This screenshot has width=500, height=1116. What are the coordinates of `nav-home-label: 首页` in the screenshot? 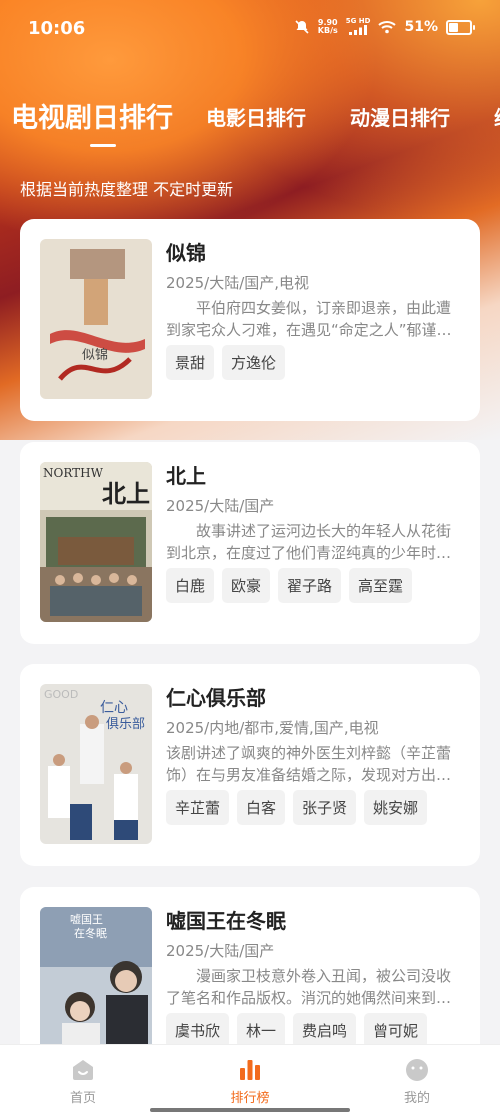 It's located at (82, 1098).